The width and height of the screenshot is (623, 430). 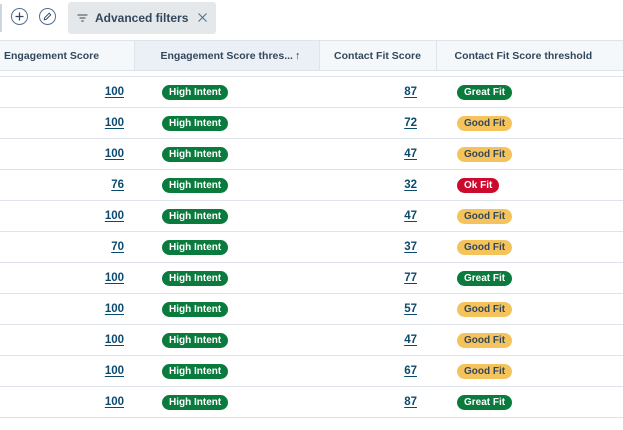 I want to click on engagement-score-cell: 70, so click(x=67, y=247).